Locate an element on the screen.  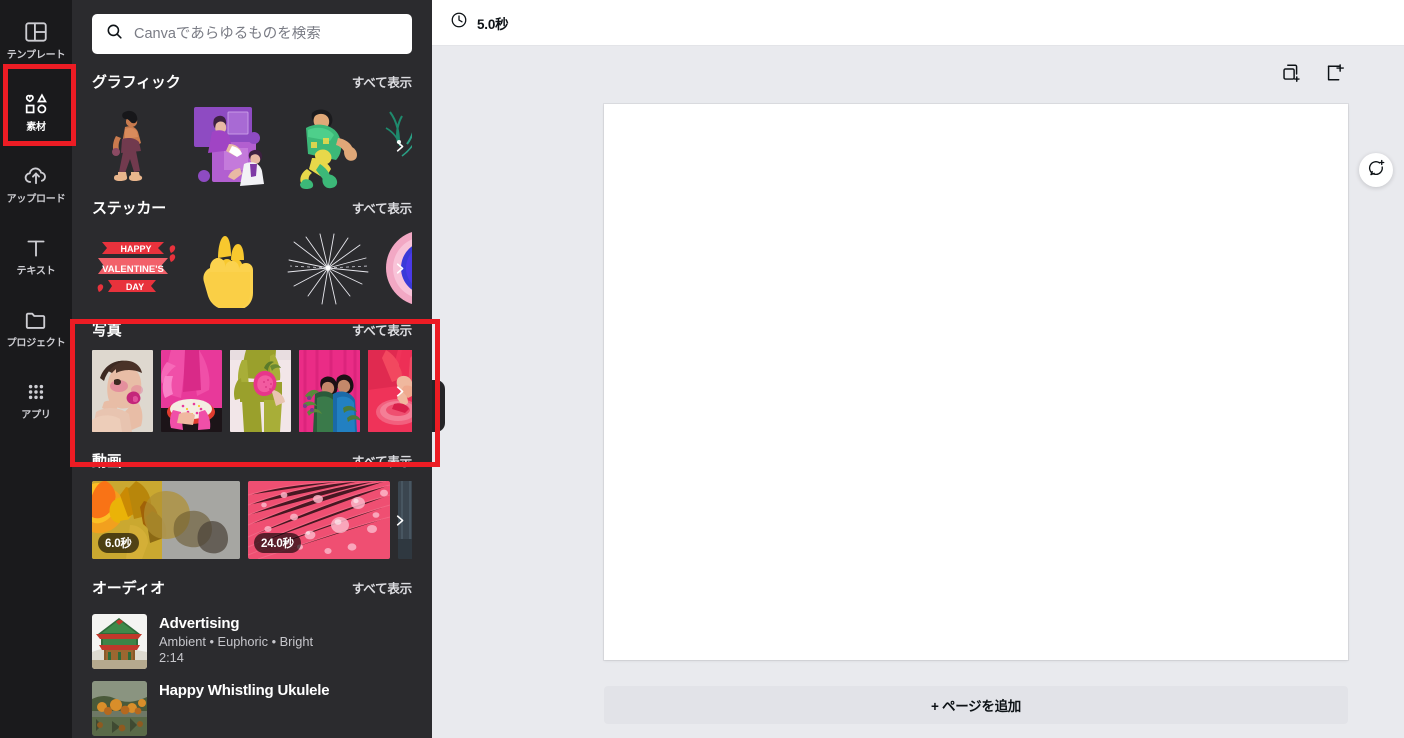
section-photos: 写真 すべて表示 is located at coordinates (252, 375).